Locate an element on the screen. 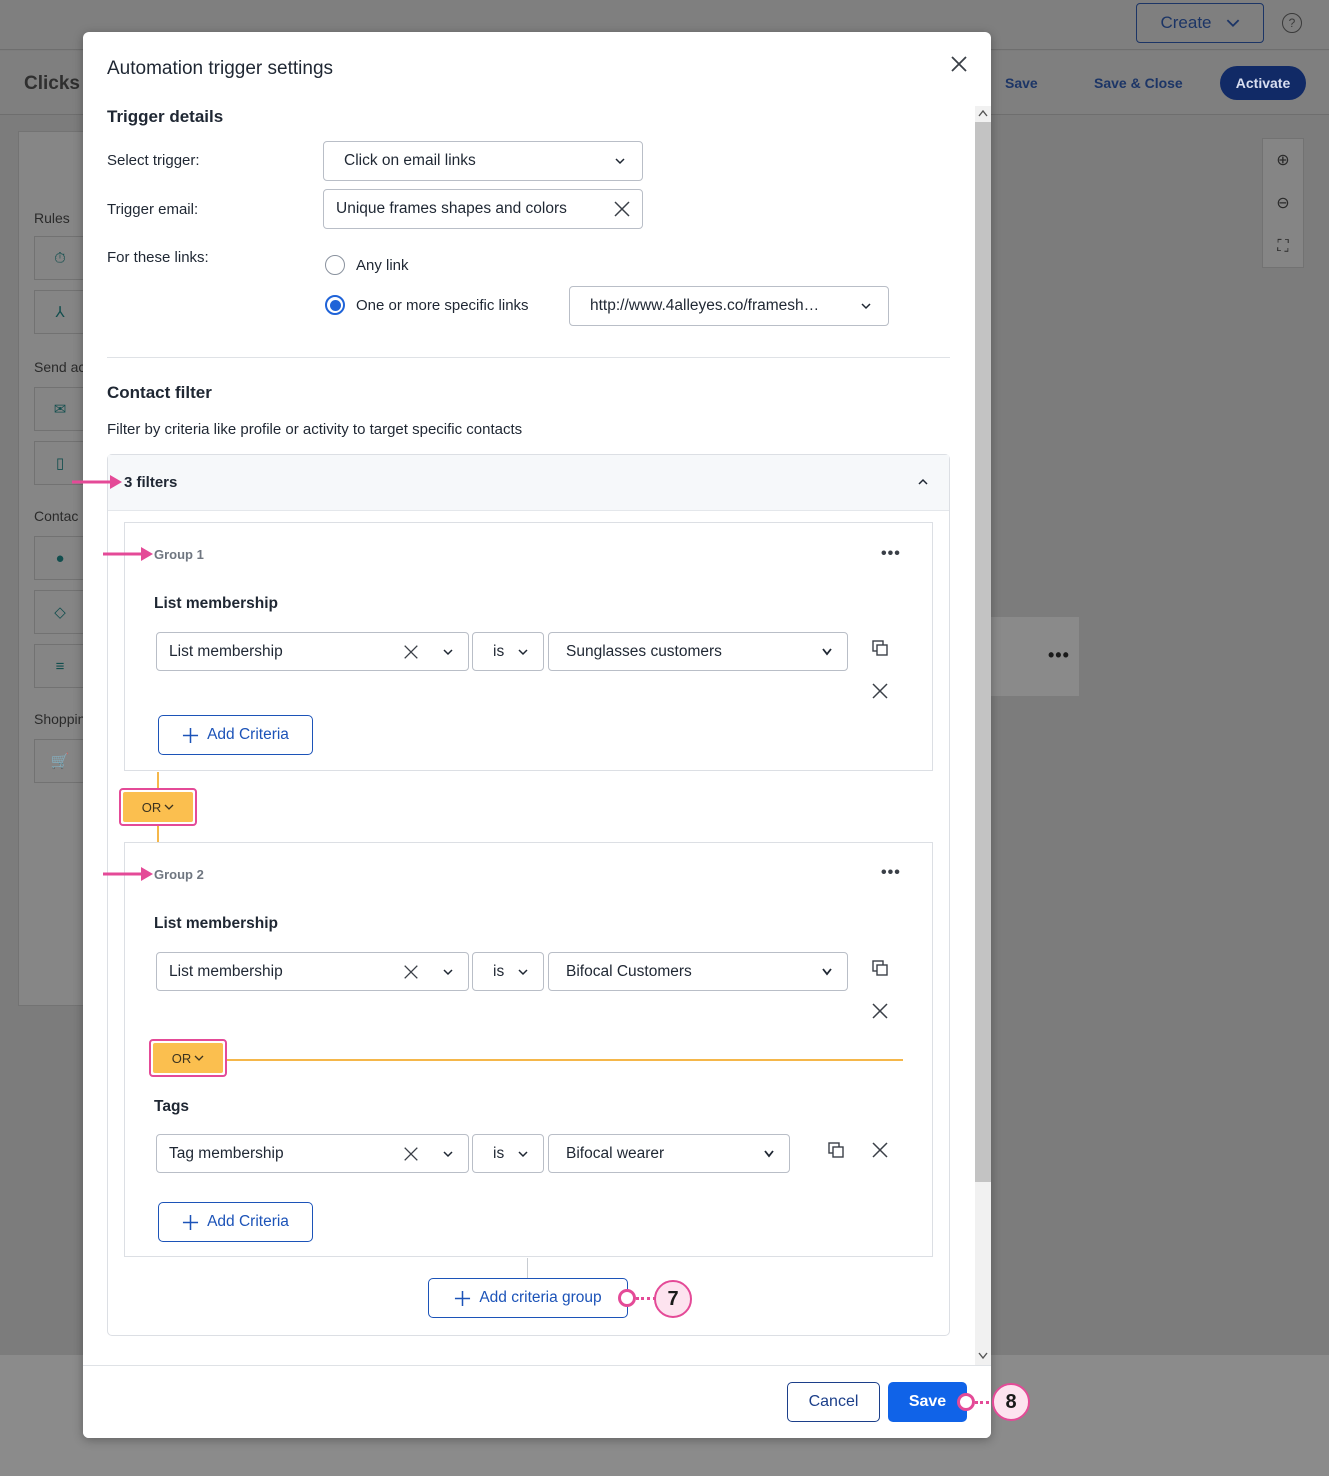 Image resolution: width=1329 pixels, height=1476 pixels. value-select: Bifocal Customers is located at coordinates (698, 971).